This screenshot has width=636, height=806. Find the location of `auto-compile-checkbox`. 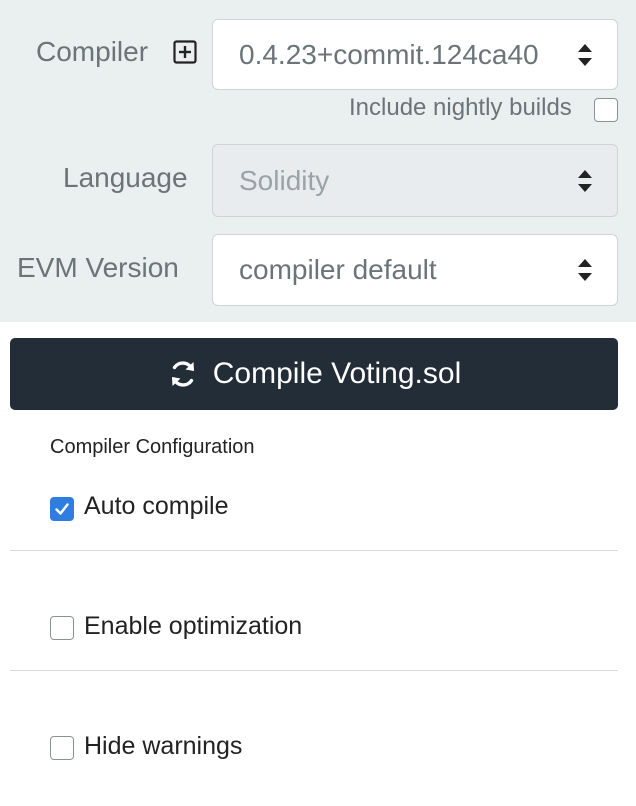

auto-compile-checkbox is located at coordinates (62, 509).